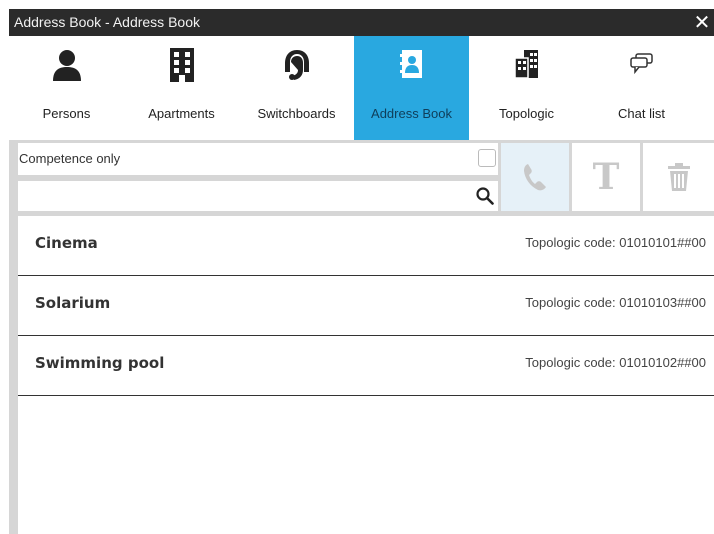  I want to click on entry-name: Cinema, so click(66, 243).